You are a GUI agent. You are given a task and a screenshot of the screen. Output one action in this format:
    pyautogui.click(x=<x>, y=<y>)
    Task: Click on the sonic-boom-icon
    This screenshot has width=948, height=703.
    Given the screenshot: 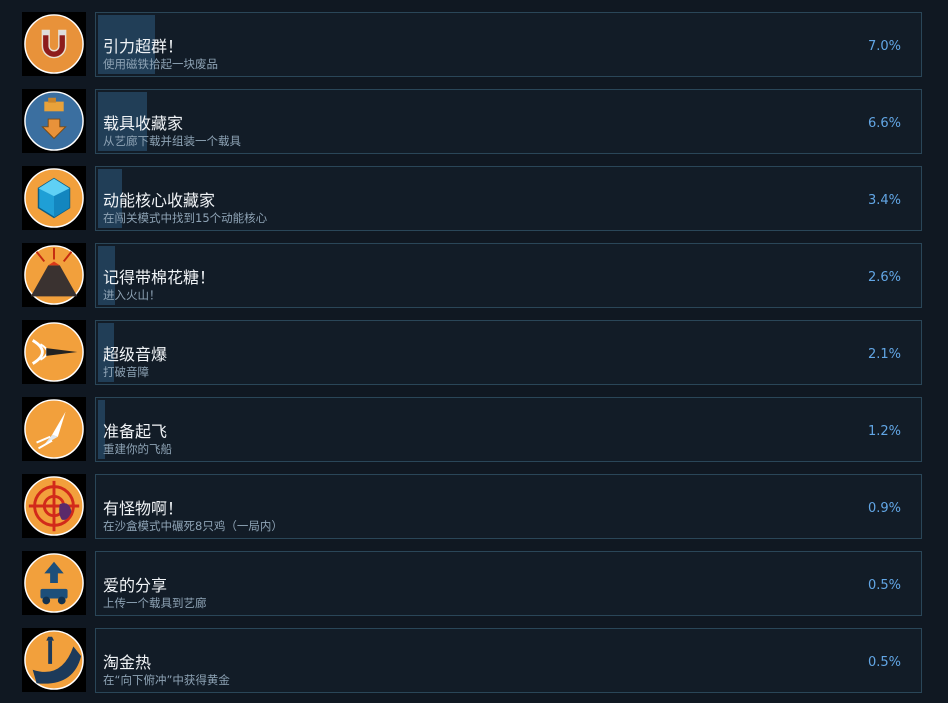 What is the action you would take?
    pyautogui.click(x=54, y=352)
    